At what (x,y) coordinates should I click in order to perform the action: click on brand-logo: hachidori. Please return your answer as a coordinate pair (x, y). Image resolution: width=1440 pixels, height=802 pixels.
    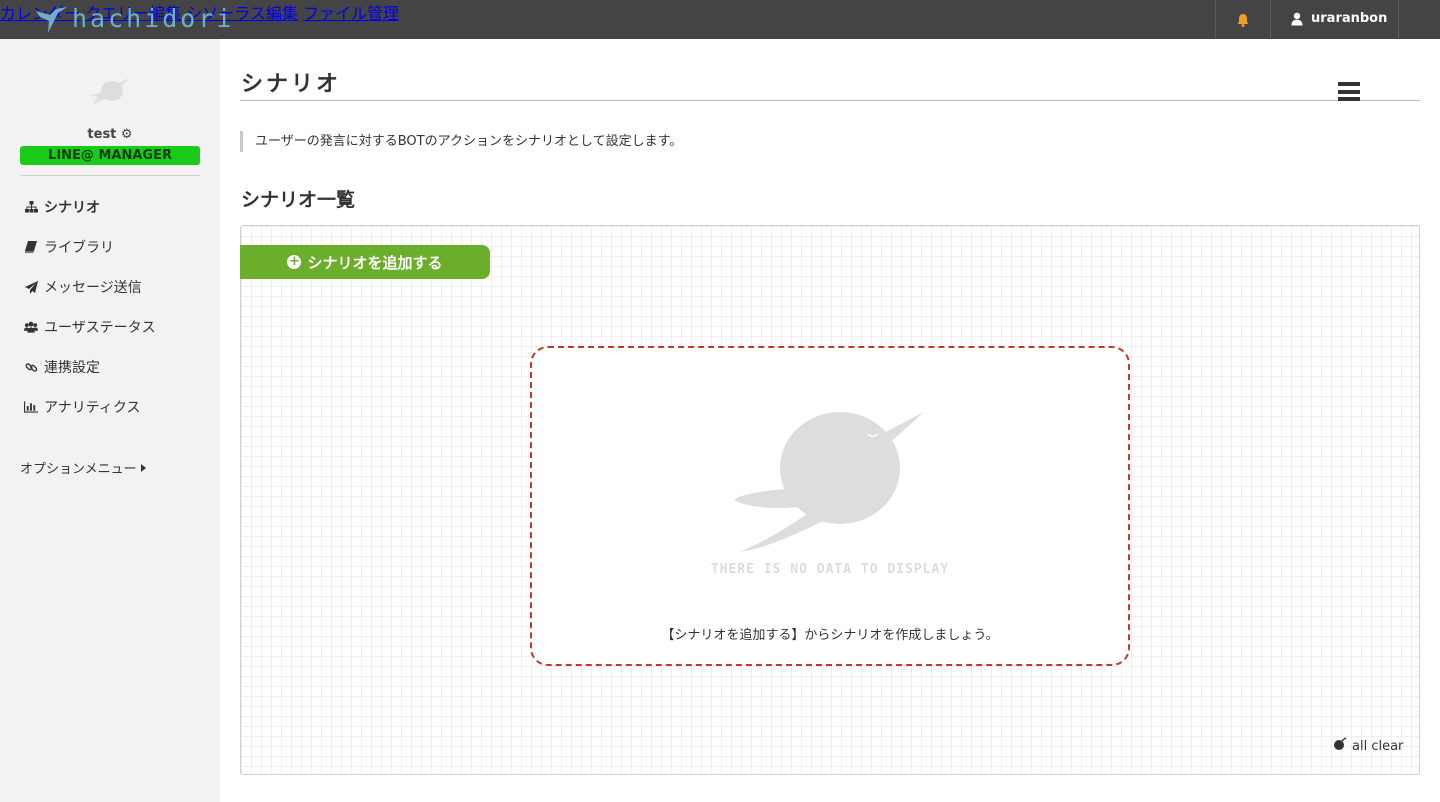
    Looking at the image, I should click on (134, 19).